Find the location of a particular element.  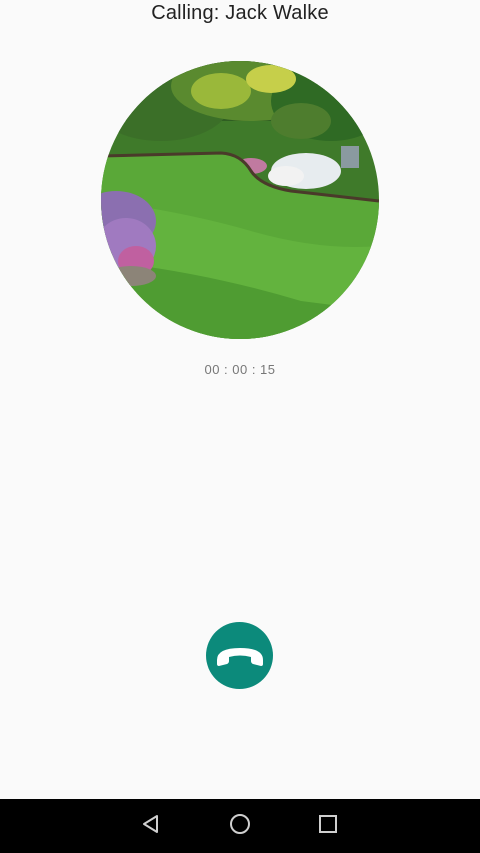

call-timer: 00 : 00 : 15 is located at coordinates (240, 369).